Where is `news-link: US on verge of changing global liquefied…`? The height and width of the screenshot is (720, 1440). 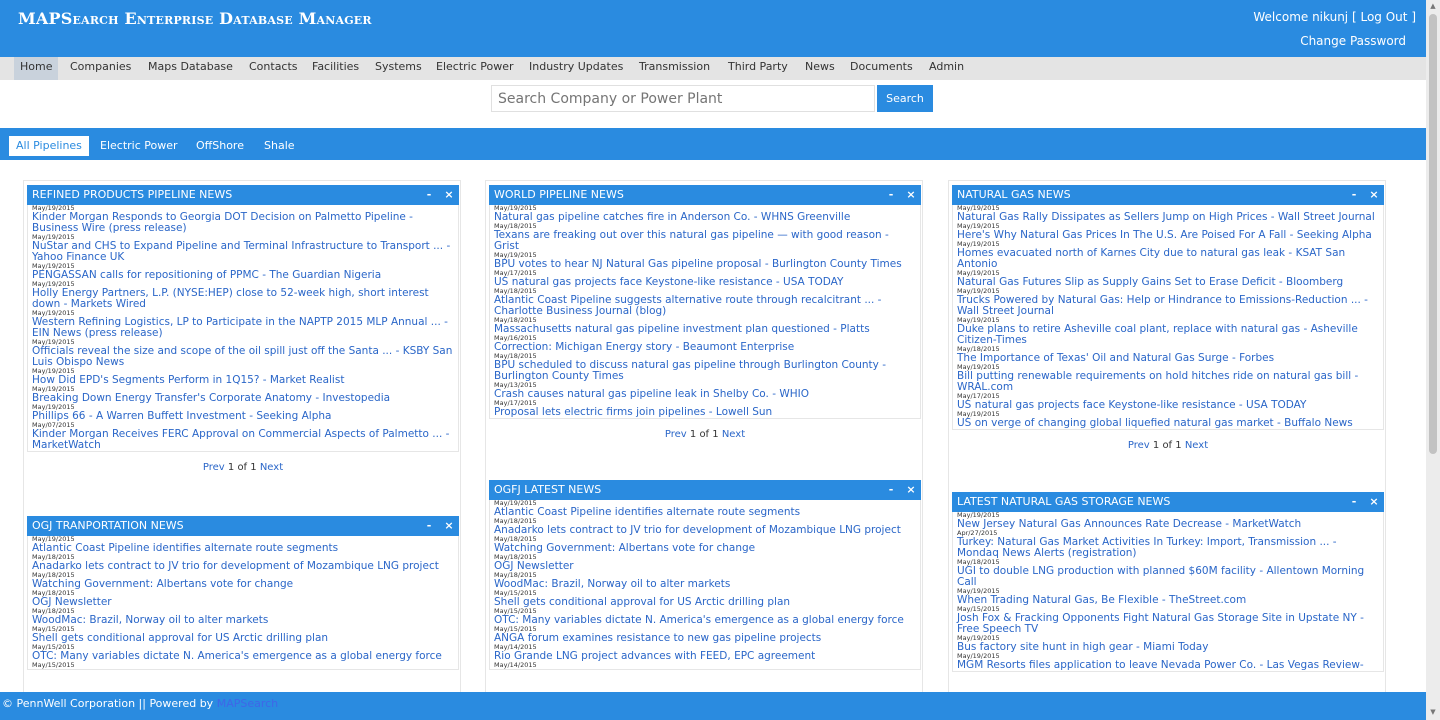
news-link: US on verge of changing global liquefied… is located at coordinates (1168, 423).